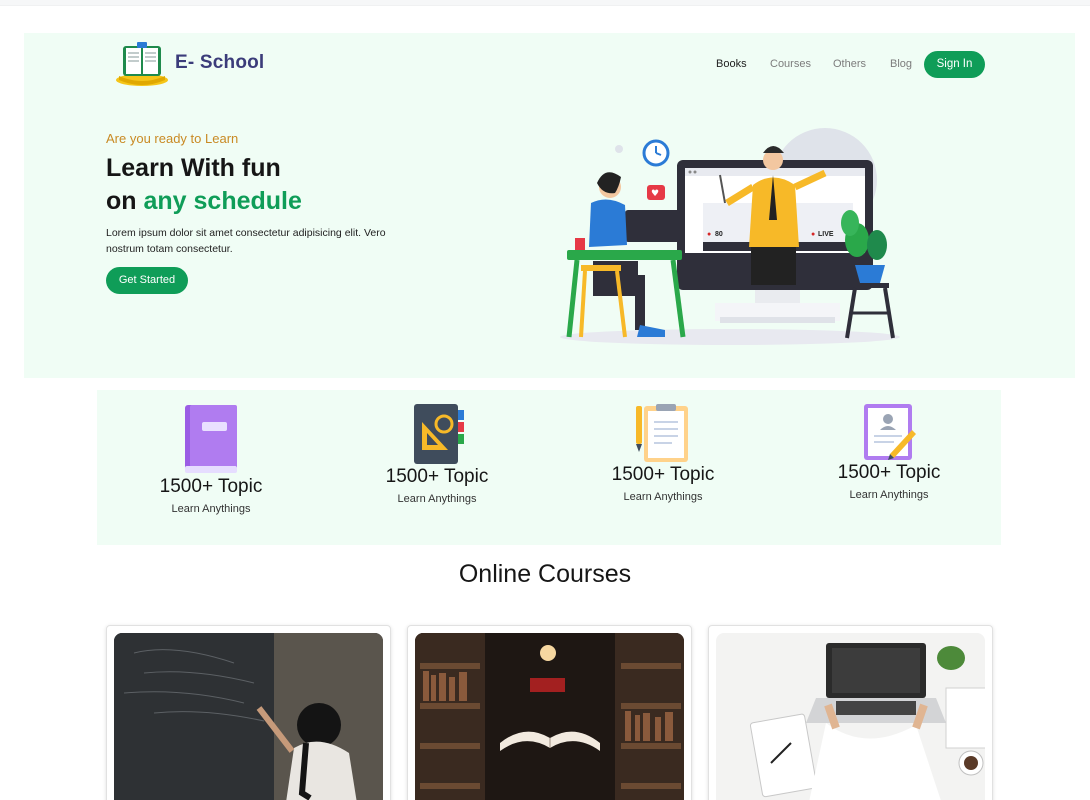  Describe the element at coordinates (193, 168) in the screenshot. I see `hero-title-line1: Learn With fun` at that location.